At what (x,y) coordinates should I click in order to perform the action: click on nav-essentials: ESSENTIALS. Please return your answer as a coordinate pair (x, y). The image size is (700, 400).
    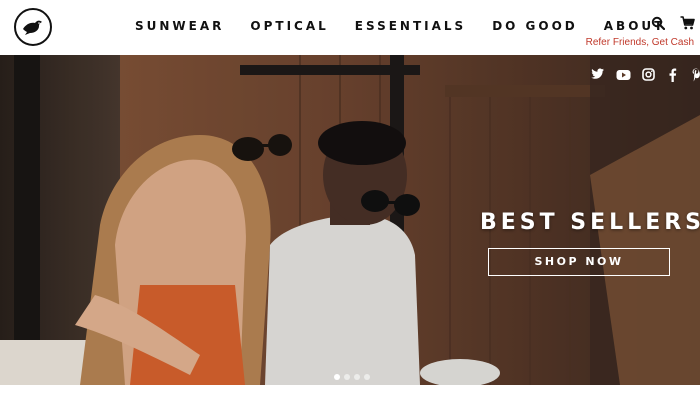
    Looking at the image, I should click on (410, 26).